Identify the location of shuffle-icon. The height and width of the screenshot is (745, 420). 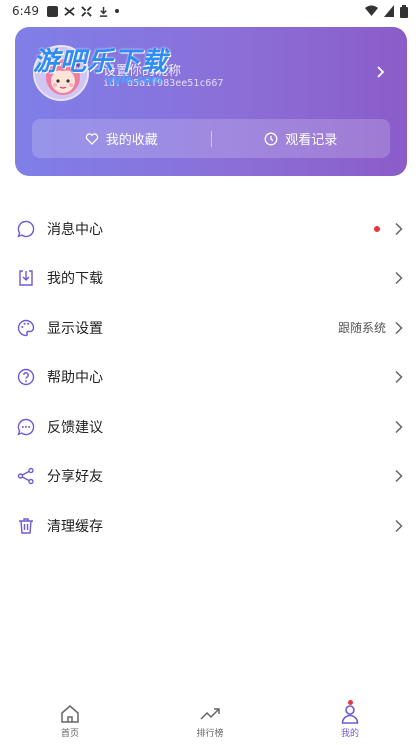
(69, 11).